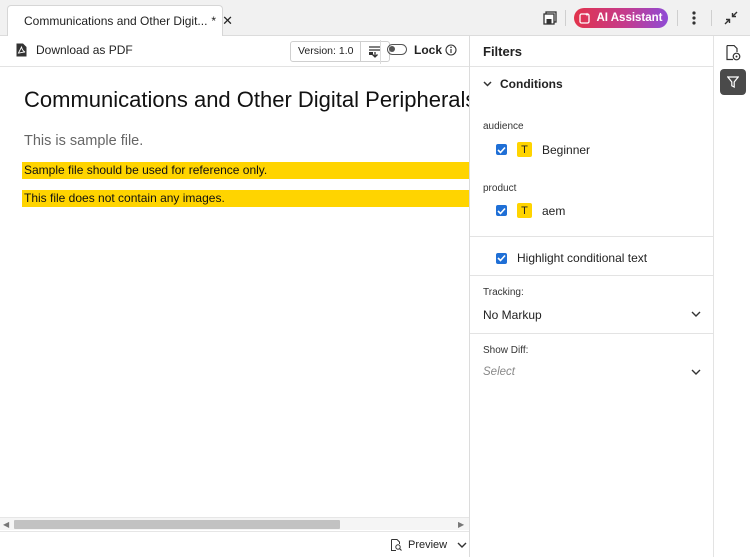 Image resolution: width=750 pixels, height=557 pixels. What do you see at coordinates (731, 18) in the screenshot?
I see `collapse-icon` at bounding box center [731, 18].